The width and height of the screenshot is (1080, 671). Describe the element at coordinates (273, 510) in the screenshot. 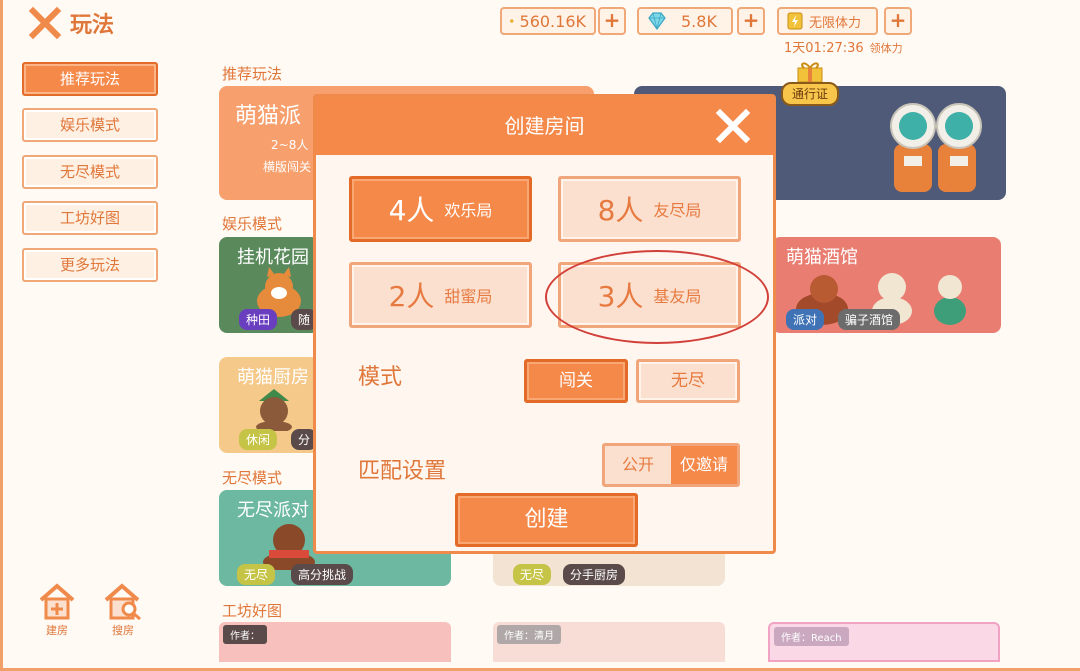

I see `card-endless-party-title: 无尽派对` at that location.